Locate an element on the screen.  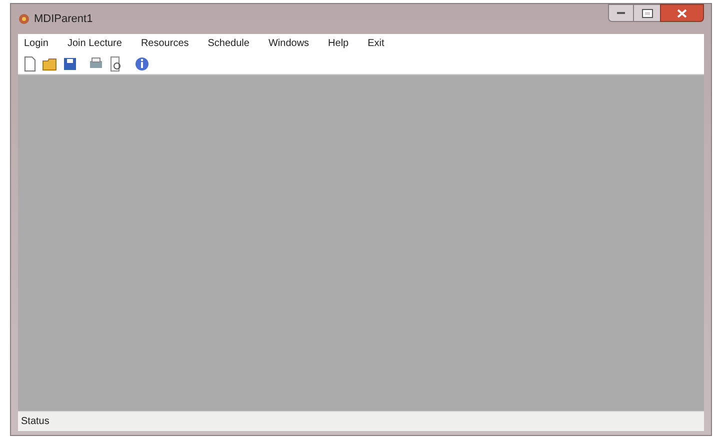
menu-item: Windows is located at coordinates (289, 43).